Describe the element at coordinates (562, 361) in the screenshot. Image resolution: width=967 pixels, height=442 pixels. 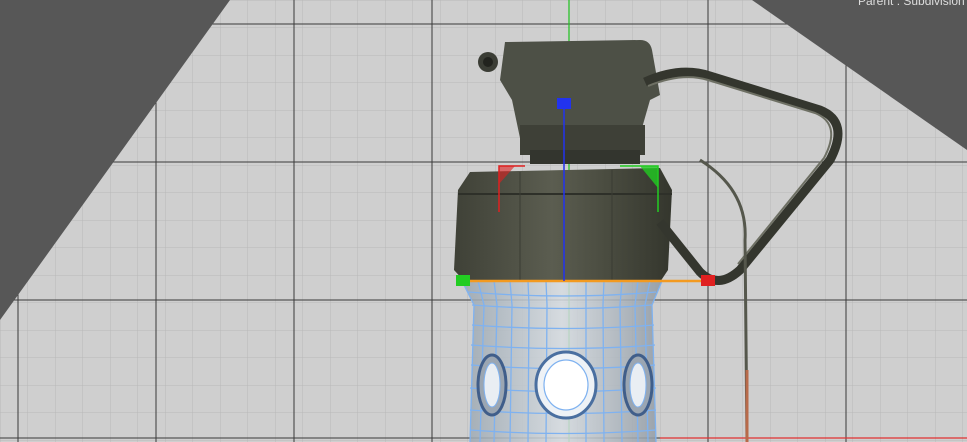
I see `wireframe-cylinder` at that location.